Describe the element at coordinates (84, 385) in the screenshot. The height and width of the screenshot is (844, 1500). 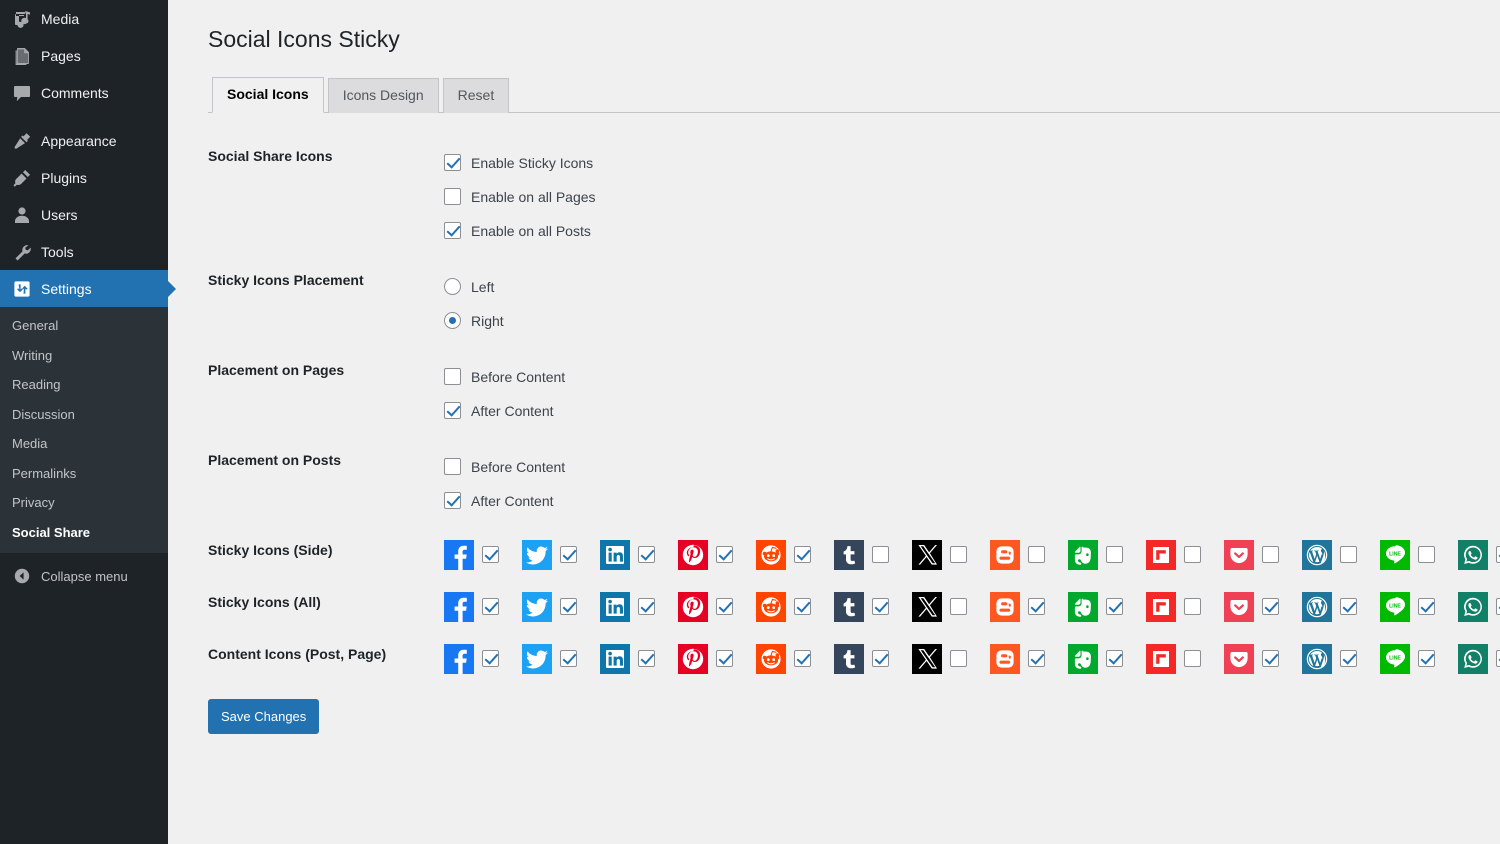
I see `submenu-item-reading: Reading` at that location.